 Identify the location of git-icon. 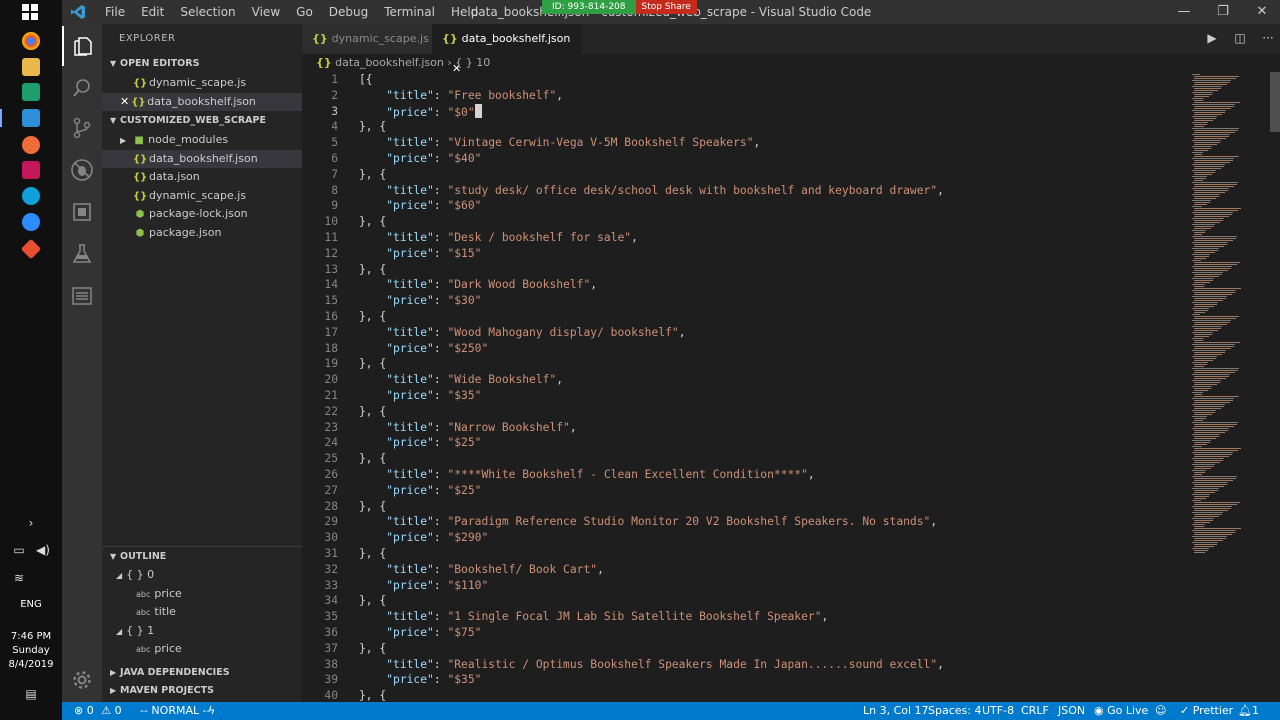
(31, 249).